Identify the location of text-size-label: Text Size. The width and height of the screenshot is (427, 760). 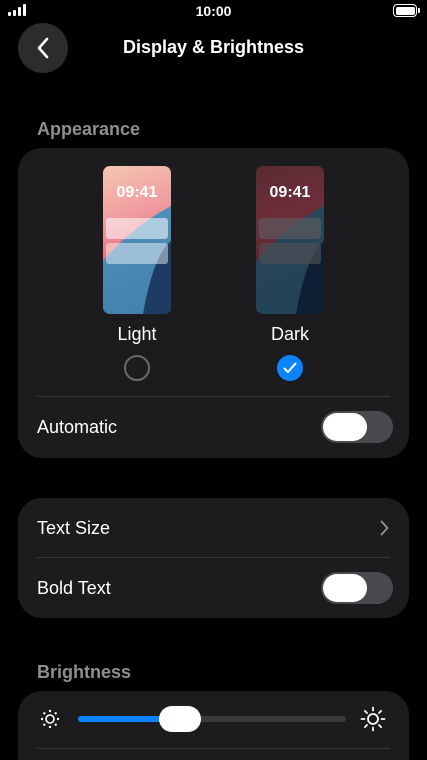
(74, 528).